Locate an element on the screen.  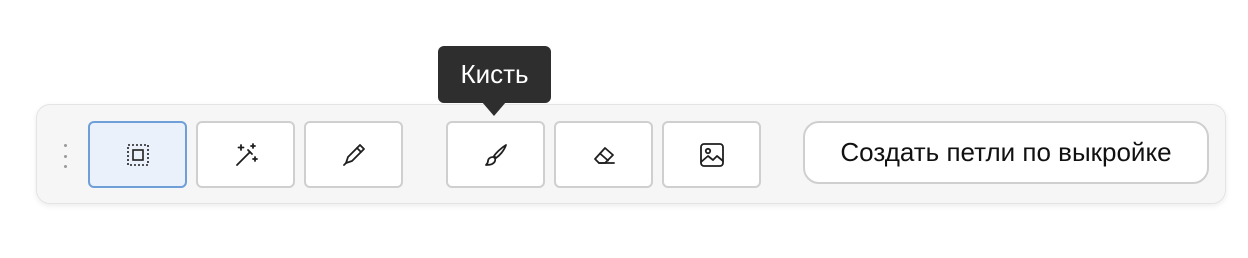
magic-wand-icon is located at coordinates (246, 155).